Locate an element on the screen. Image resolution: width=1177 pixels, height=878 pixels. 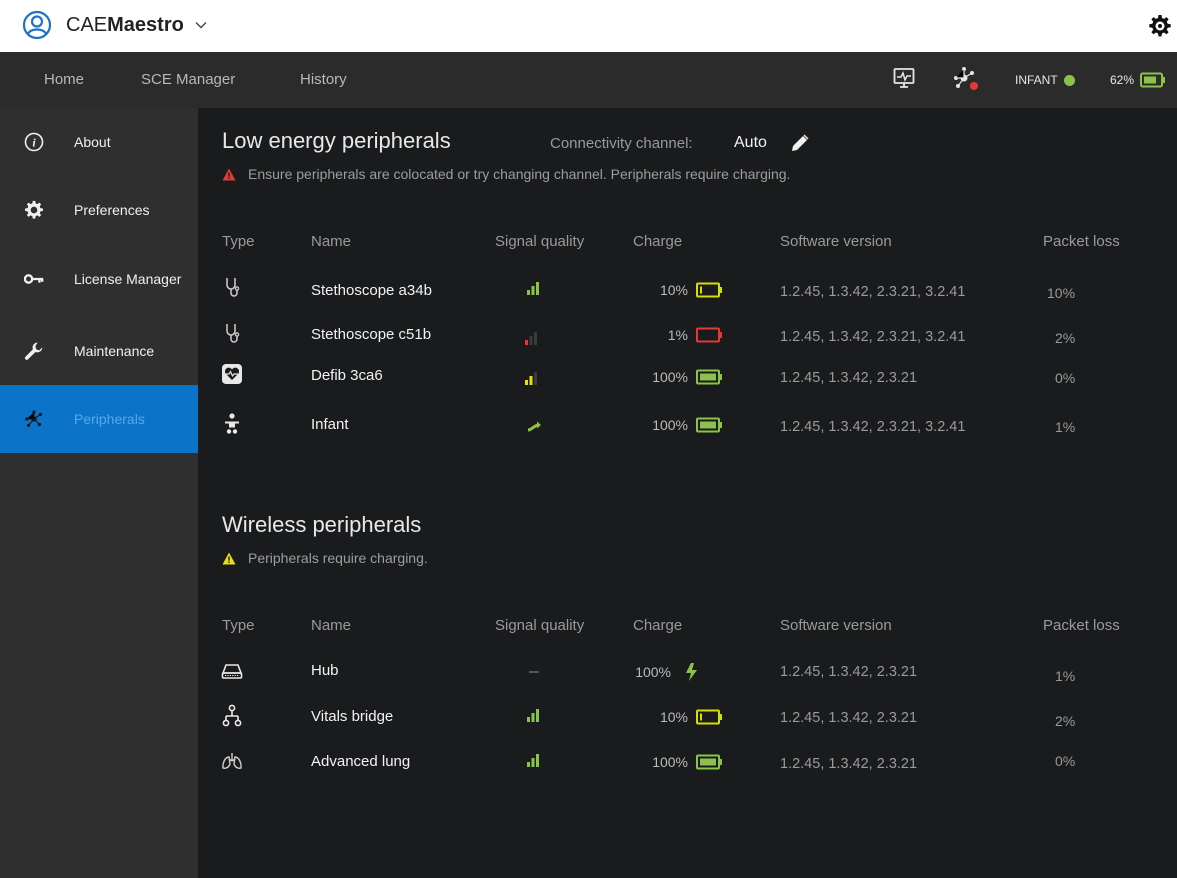
info-icon: i is located at coordinates (34, 142).